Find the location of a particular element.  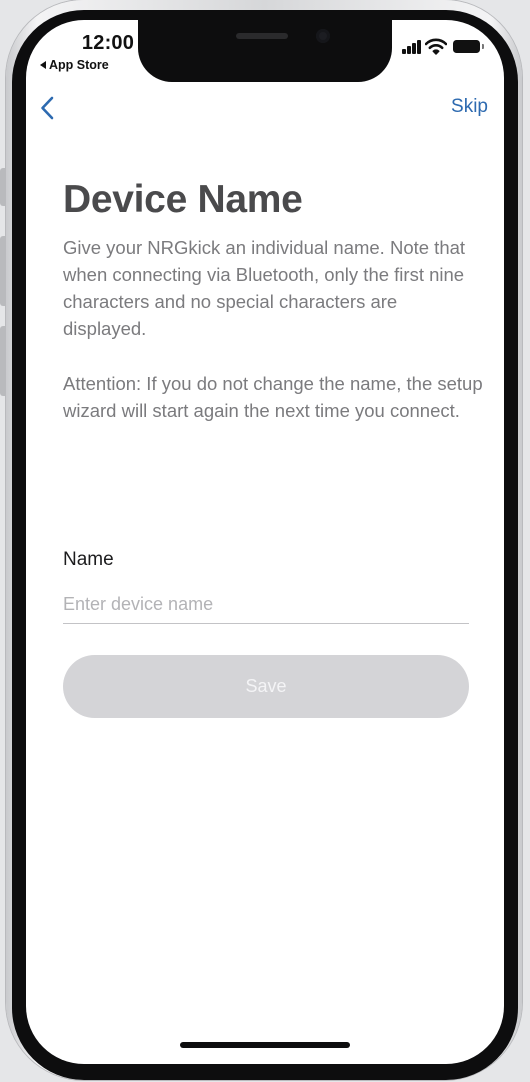

skip-button: Skip is located at coordinates (469, 107).